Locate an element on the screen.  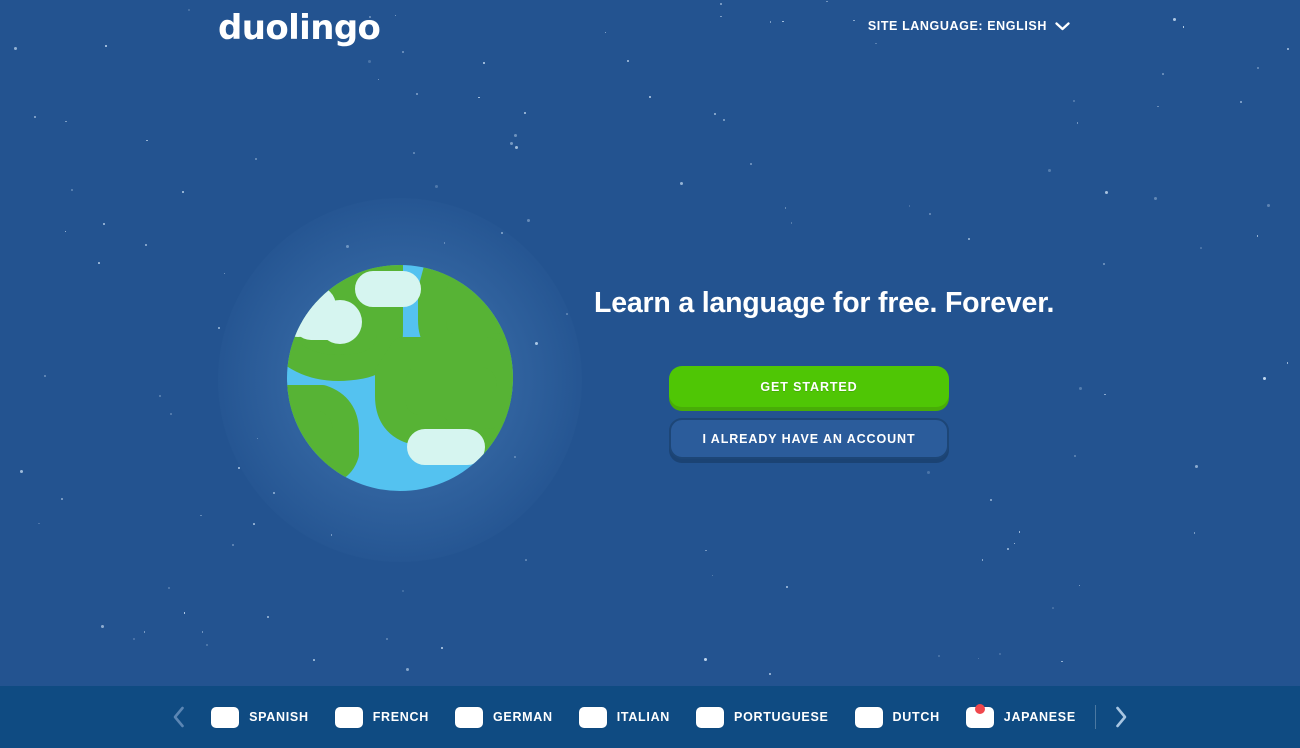
language-item-german: GERMAN is located at coordinates (504, 717).